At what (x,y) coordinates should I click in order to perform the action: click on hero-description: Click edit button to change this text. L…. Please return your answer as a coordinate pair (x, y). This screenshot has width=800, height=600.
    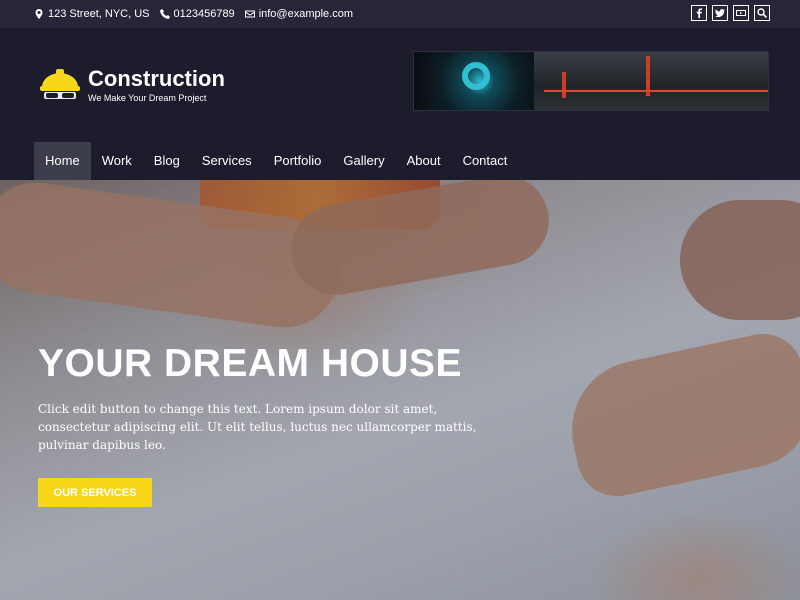
    Looking at the image, I should click on (257, 427).